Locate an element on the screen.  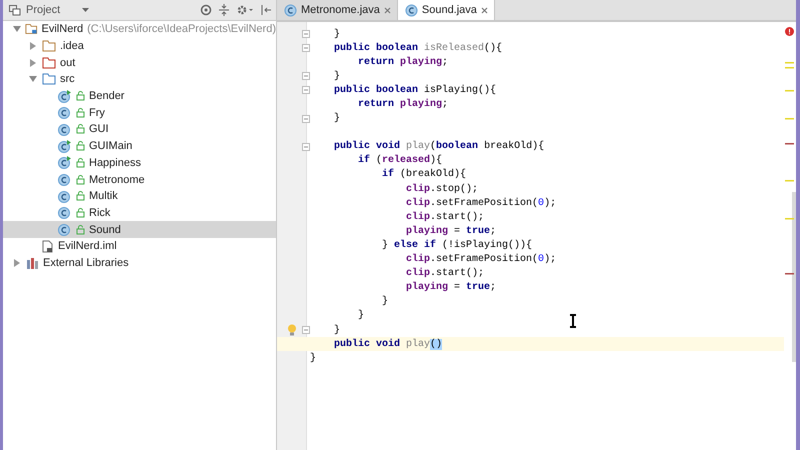
tree-item: External Libraries is located at coordinates (139, 263).